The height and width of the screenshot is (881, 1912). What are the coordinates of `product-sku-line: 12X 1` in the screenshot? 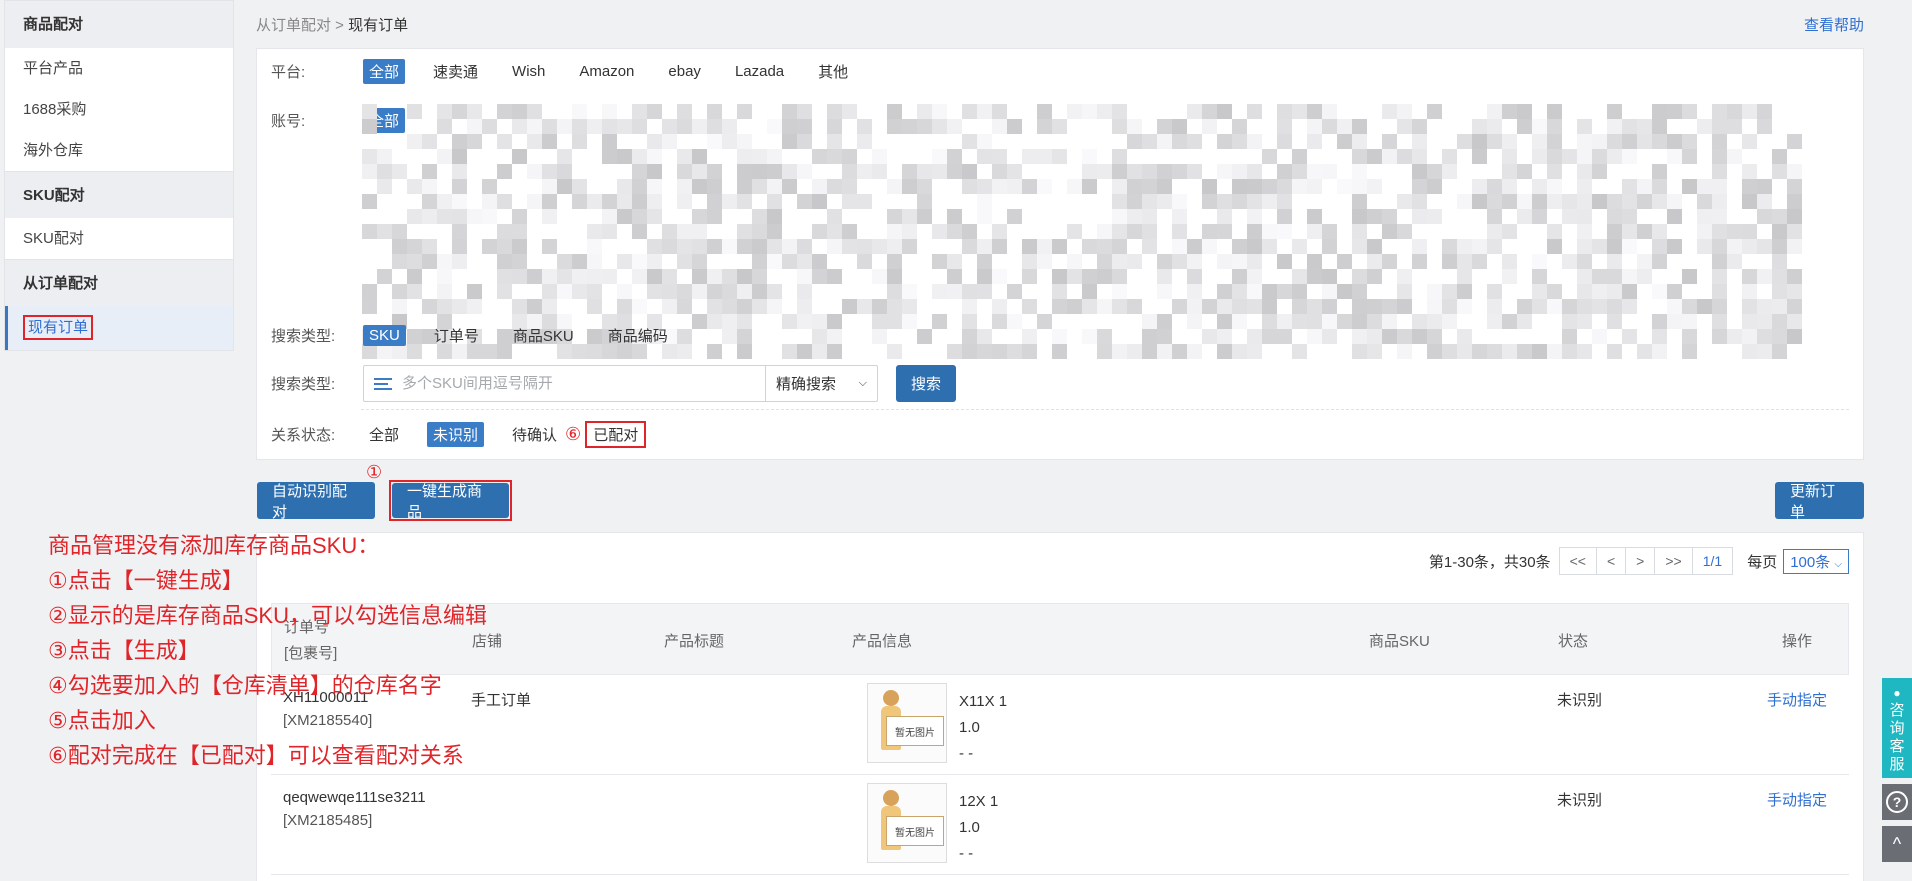 It's located at (979, 801).